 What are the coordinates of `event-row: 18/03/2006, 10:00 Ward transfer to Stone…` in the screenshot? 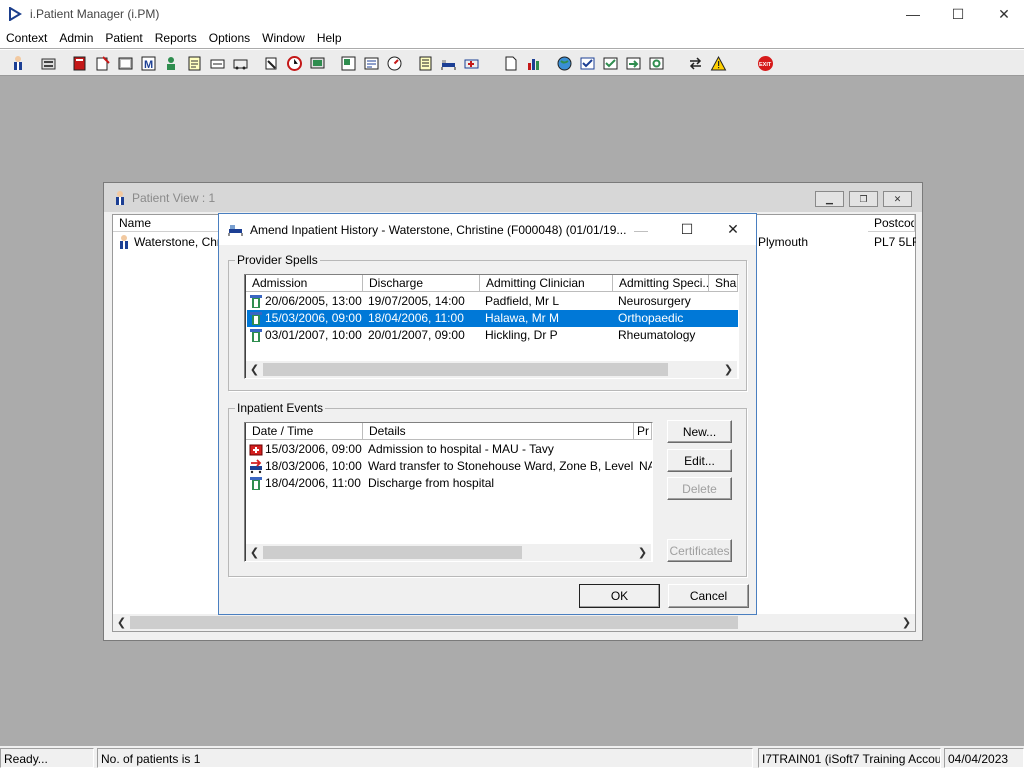 It's located at (449, 466).